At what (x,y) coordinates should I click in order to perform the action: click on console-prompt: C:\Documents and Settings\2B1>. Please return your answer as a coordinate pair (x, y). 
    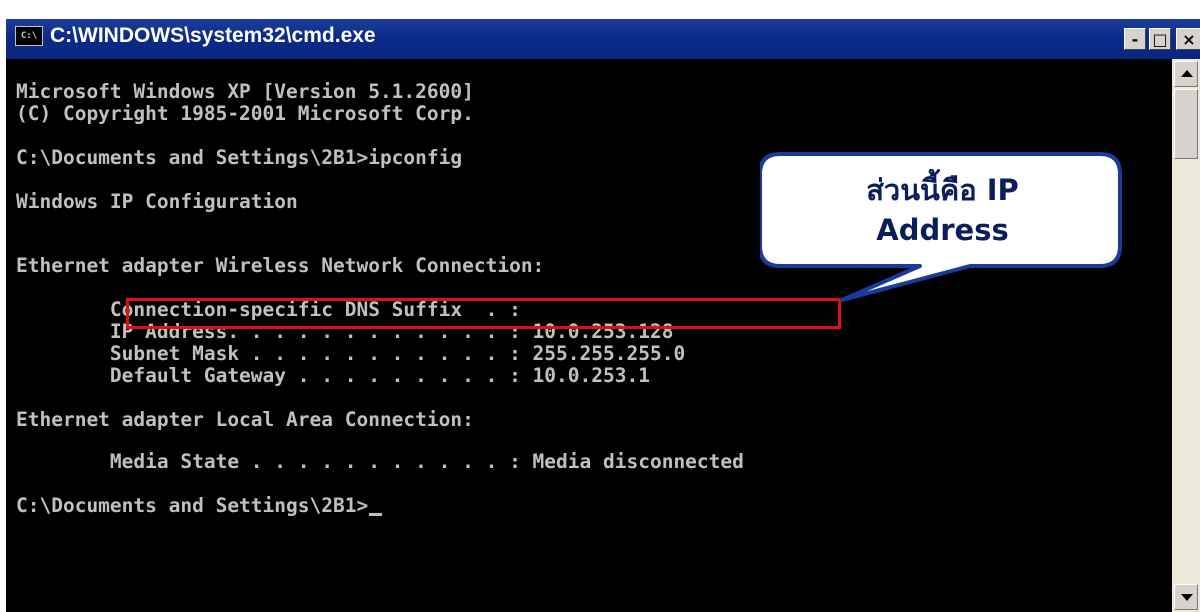
    Looking at the image, I should click on (192, 505).